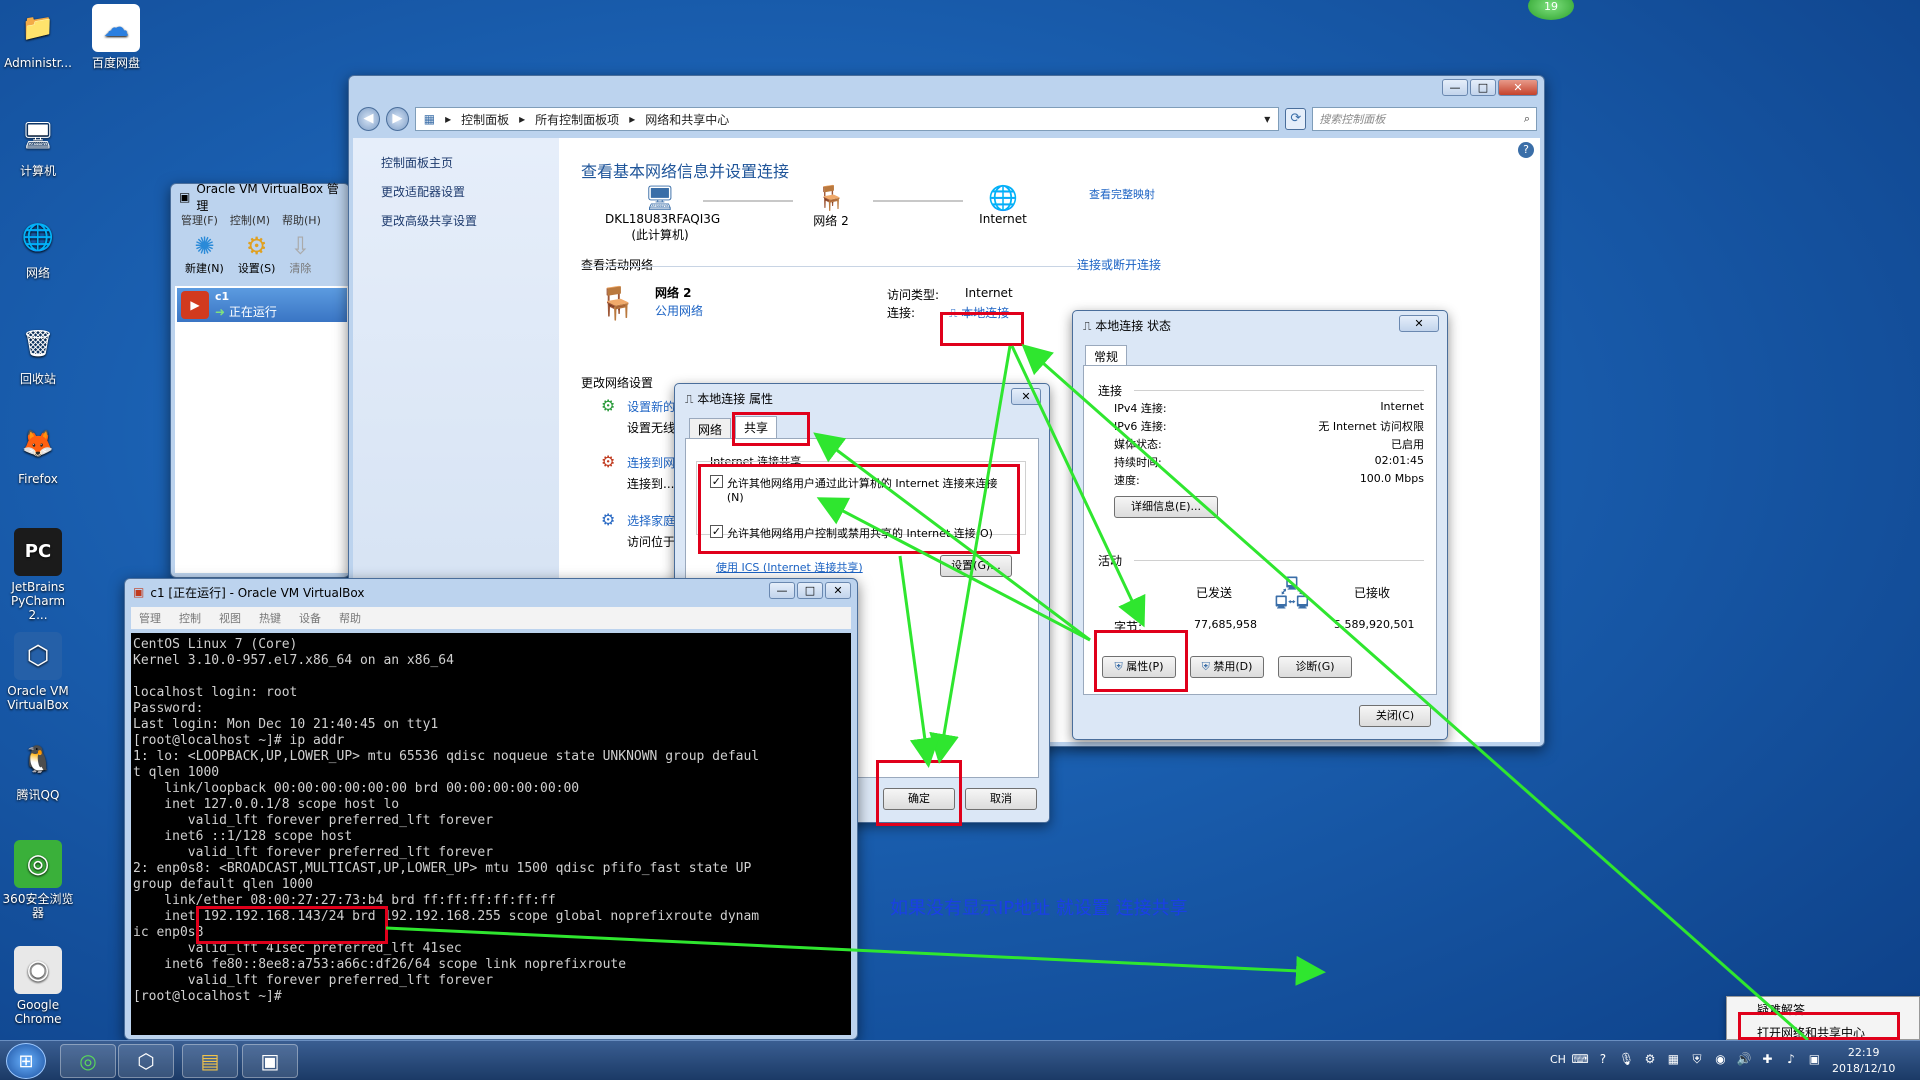  I want to click on microphone-icon: 🎙, so click(1626, 1059).